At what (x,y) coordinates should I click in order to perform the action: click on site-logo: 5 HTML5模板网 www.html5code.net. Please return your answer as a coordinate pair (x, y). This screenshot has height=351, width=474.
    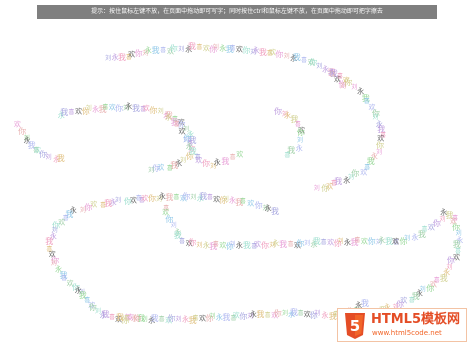
    Looking at the image, I should click on (402, 325).